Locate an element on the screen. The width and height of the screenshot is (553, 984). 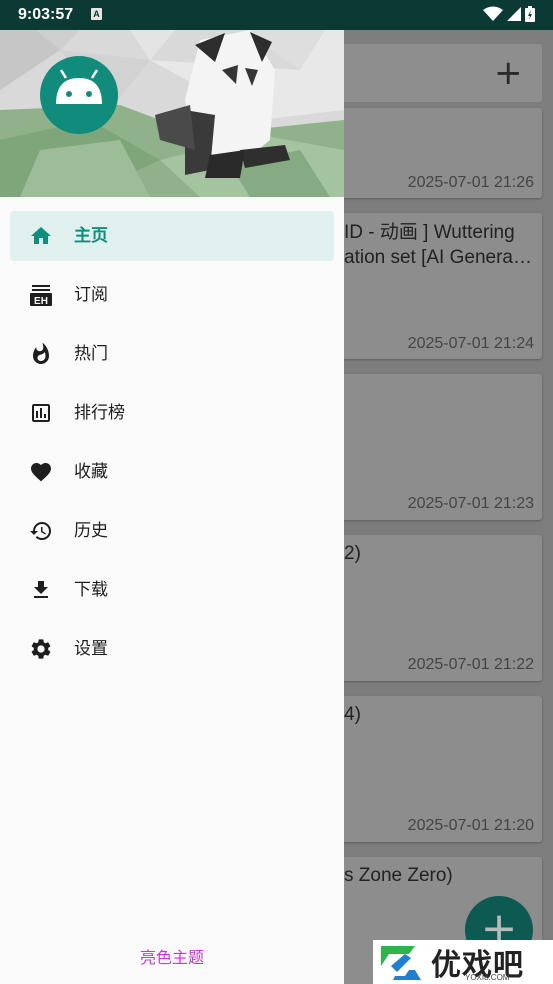
fire-icon is located at coordinates (41, 353).